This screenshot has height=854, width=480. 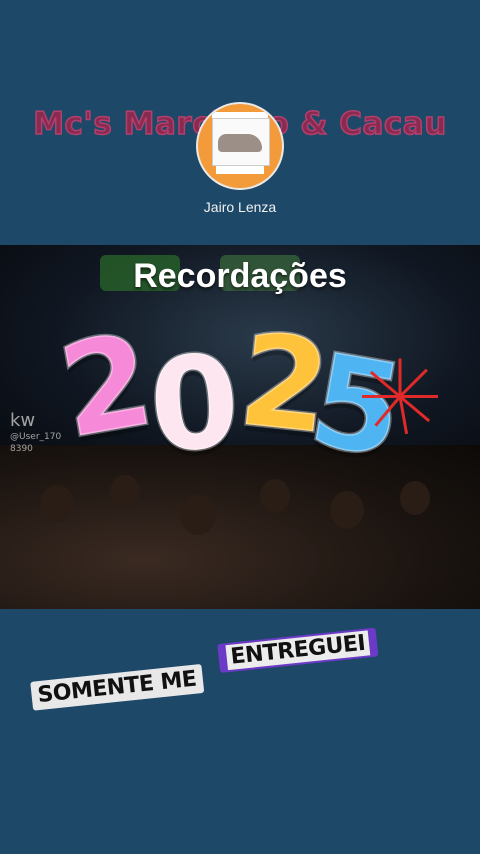 I want to click on author-avatar, so click(x=240, y=146).